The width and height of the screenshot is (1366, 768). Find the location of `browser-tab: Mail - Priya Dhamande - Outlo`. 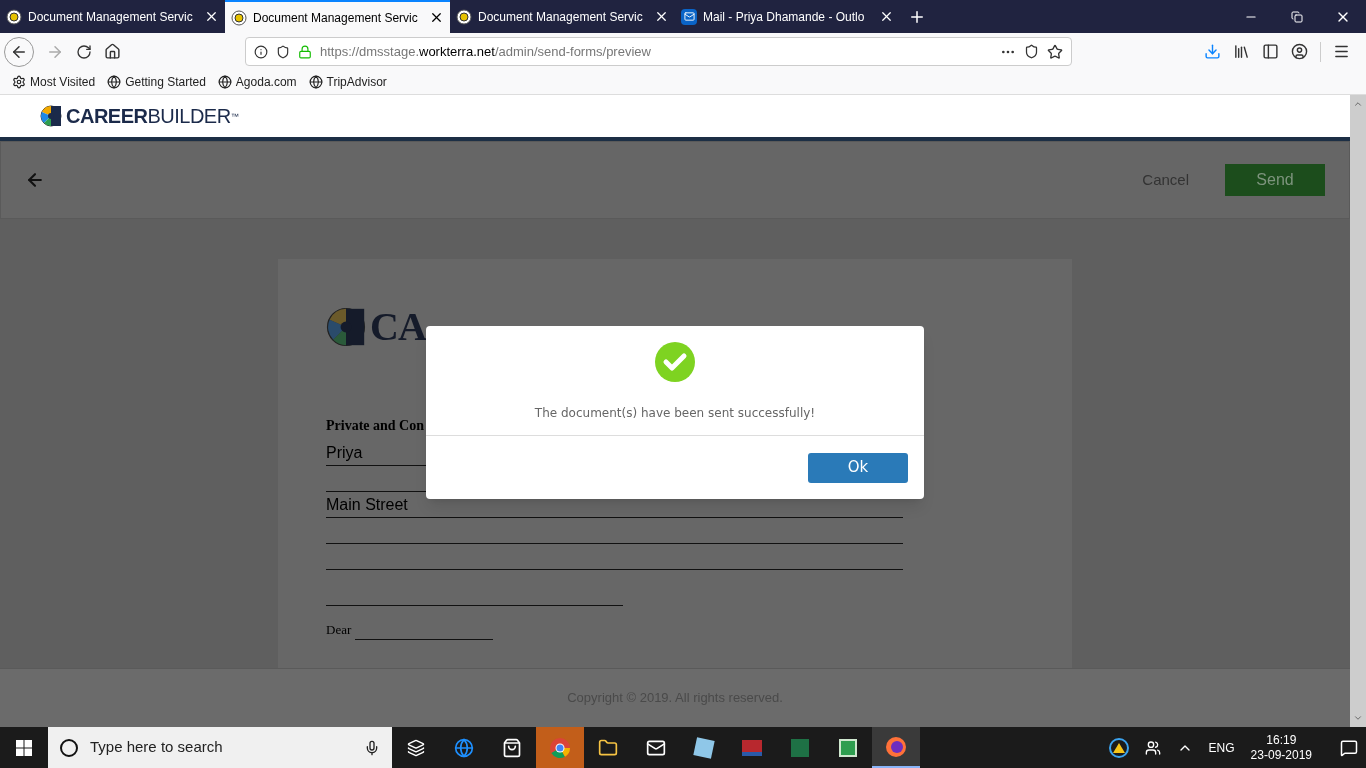

browser-tab: Mail - Priya Dhamande - Outlo is located at coordinates (787, 16).